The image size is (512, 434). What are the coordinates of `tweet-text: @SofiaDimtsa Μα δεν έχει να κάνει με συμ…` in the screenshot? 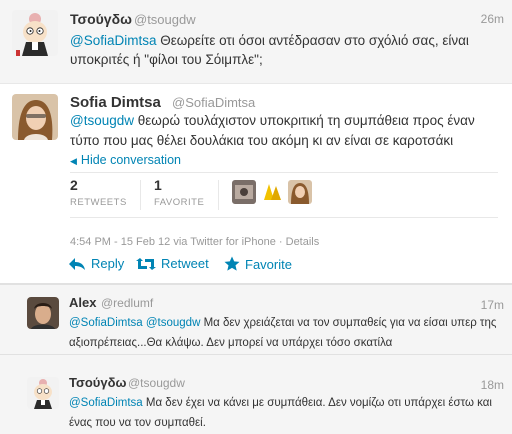 It's located at (288, 413).